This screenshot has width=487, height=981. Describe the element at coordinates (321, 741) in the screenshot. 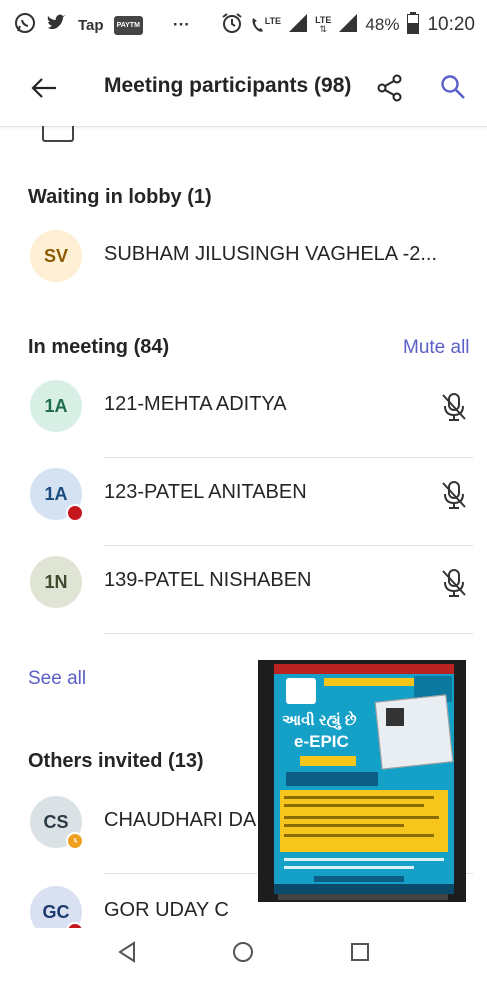

I see `poster-epic-title: e-EPIC` at that location.